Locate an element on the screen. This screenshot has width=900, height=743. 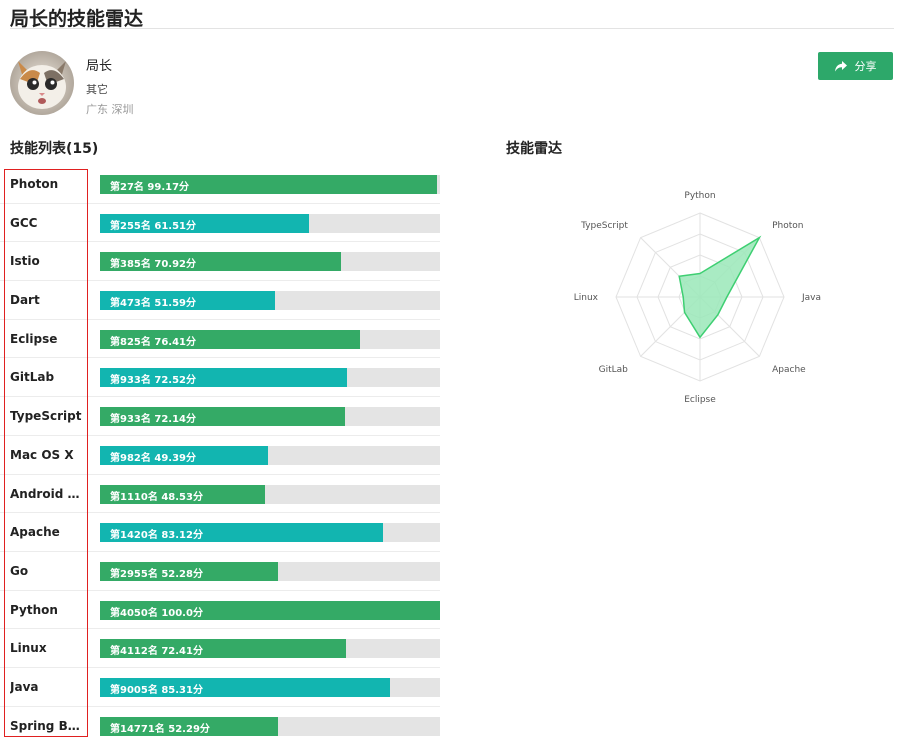
skill-rank-score-label: 第255名 61.51分 is located at coordinates (153, 226).